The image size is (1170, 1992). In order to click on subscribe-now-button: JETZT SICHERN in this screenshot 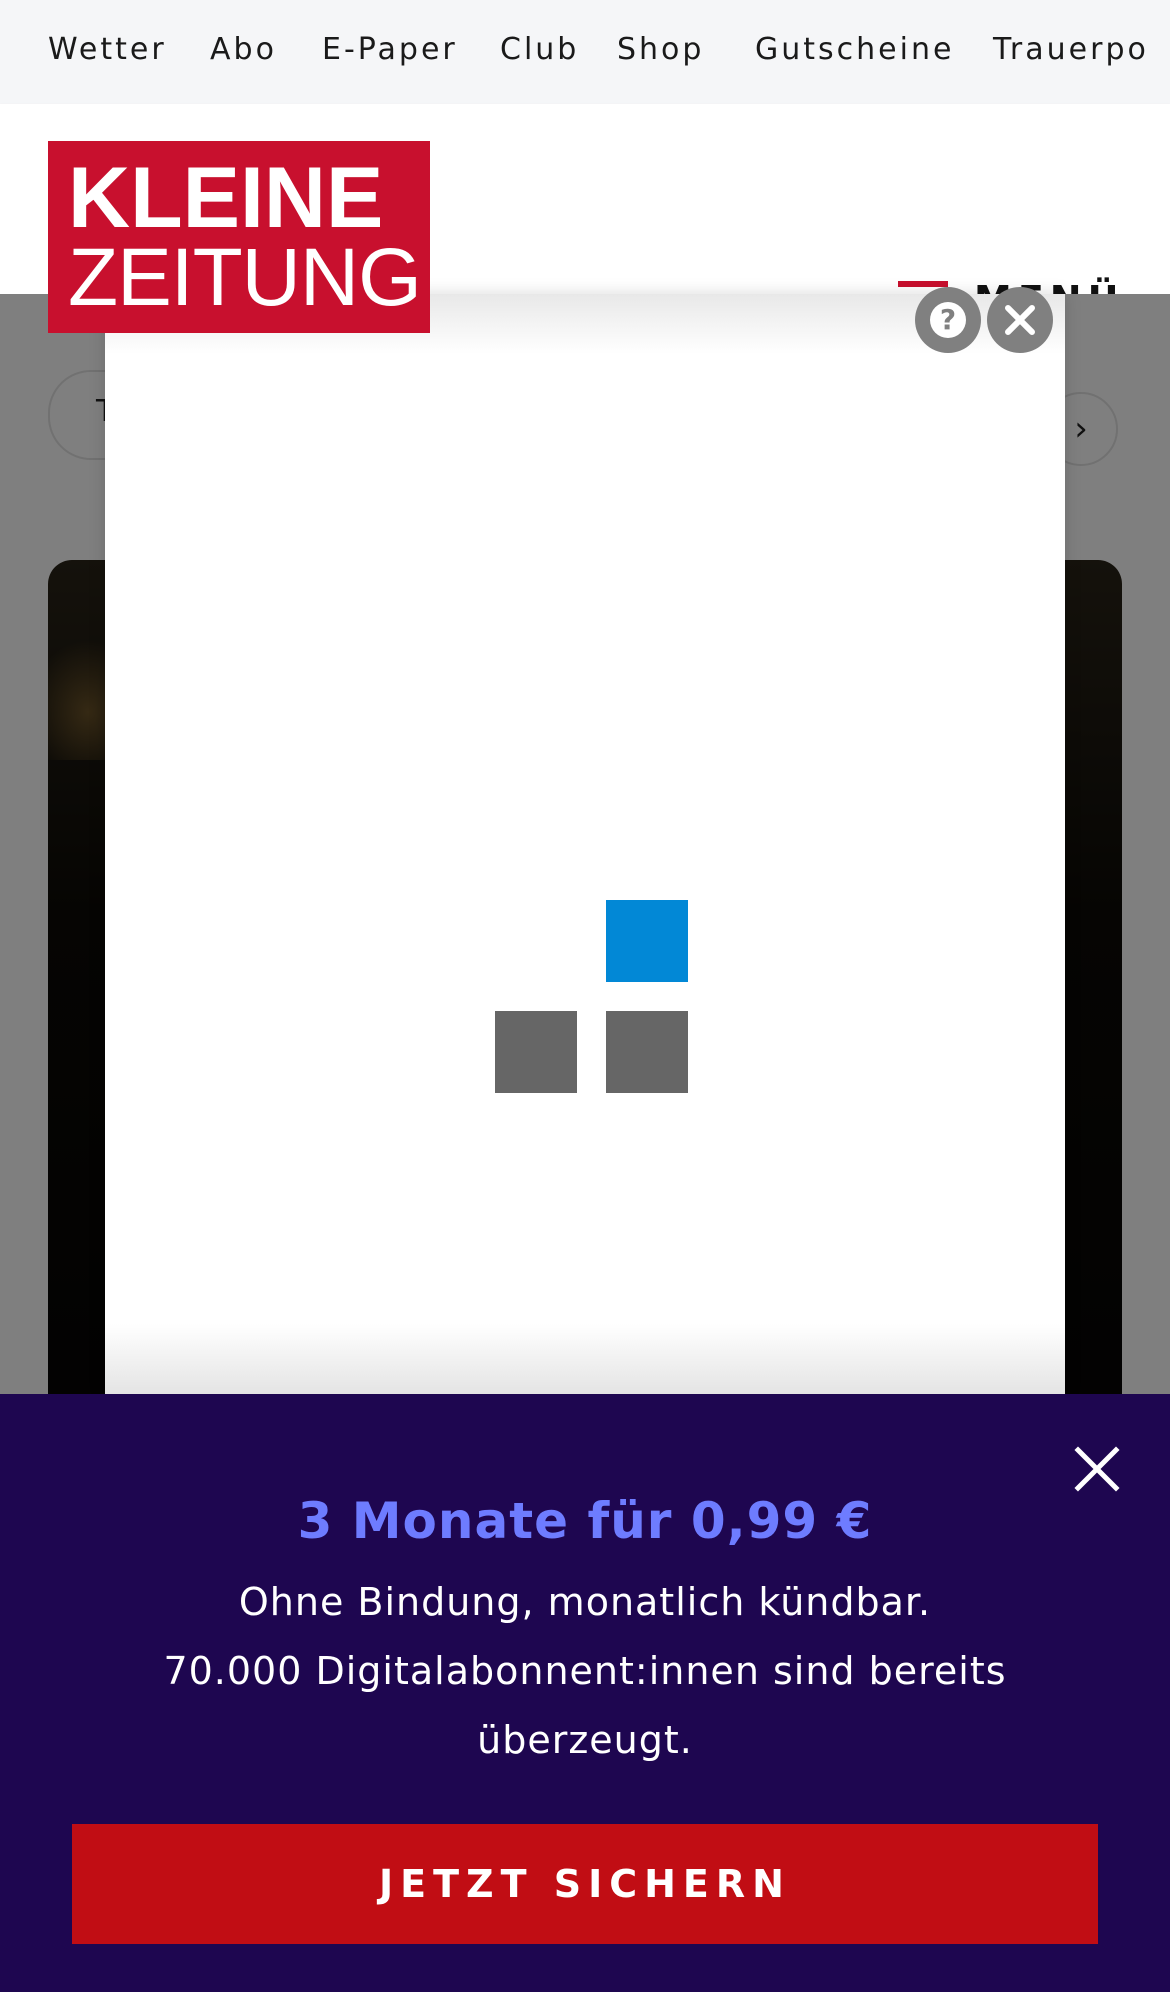, I will do `click(585, 1884)`.